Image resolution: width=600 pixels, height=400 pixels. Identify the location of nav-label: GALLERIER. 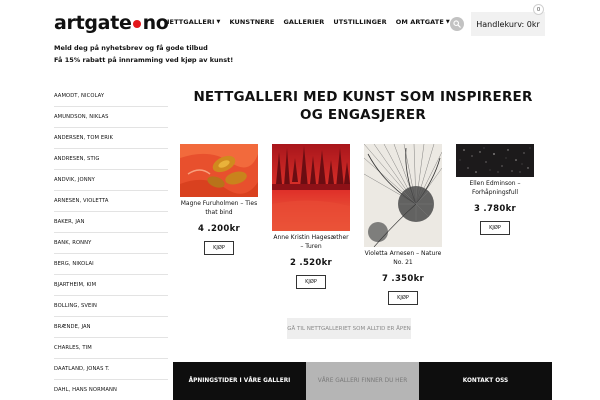
(304, 22).